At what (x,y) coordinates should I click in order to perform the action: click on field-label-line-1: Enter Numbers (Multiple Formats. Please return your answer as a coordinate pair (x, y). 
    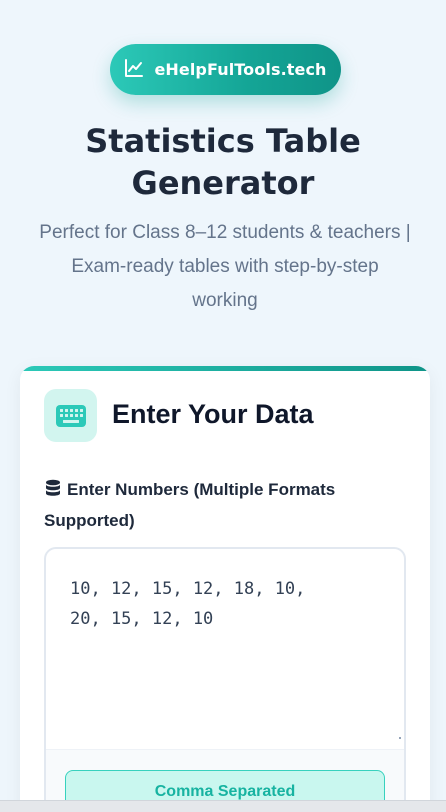
    Looking at the image, I should click on (201, 489).